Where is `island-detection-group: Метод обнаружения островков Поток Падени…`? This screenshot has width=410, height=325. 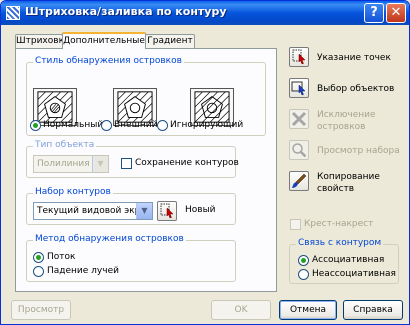
island-detection-group: Метод обнаружения островков Поток Падени… is located at coordinates (131, 258).